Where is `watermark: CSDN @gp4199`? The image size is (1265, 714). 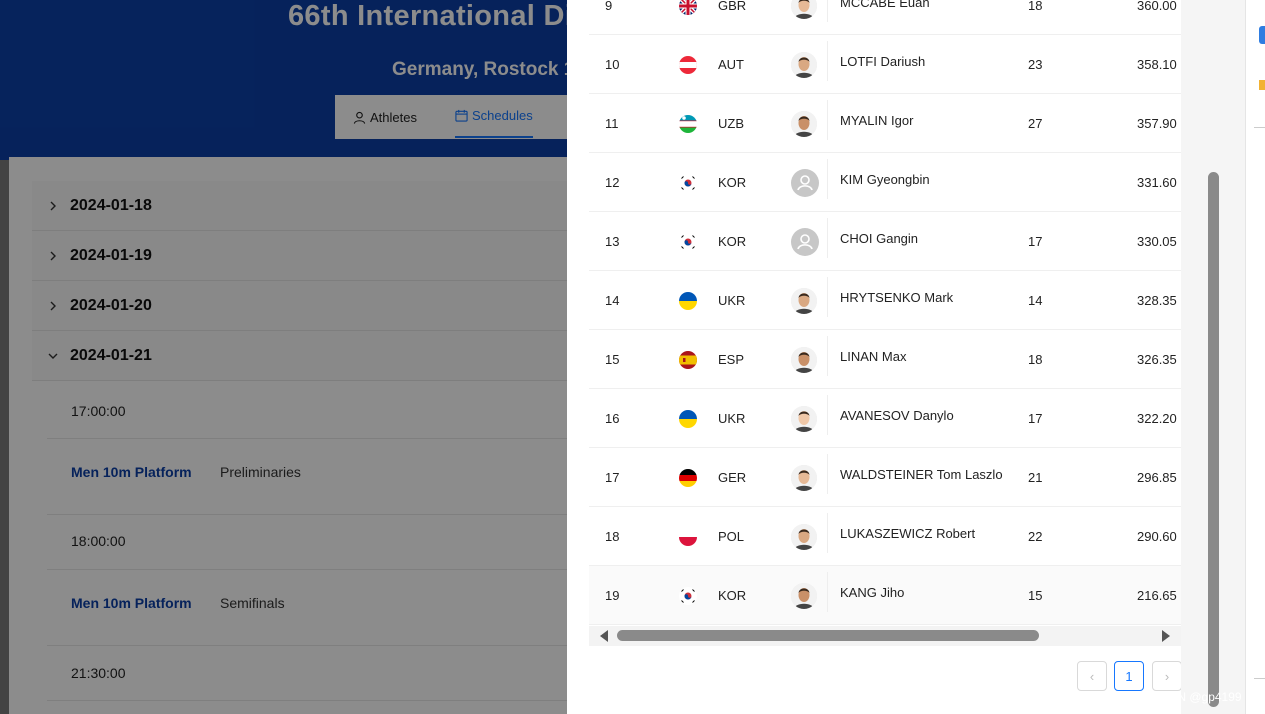 watermark: CSDN @gp4199 is located at coordinates (1197, 697).